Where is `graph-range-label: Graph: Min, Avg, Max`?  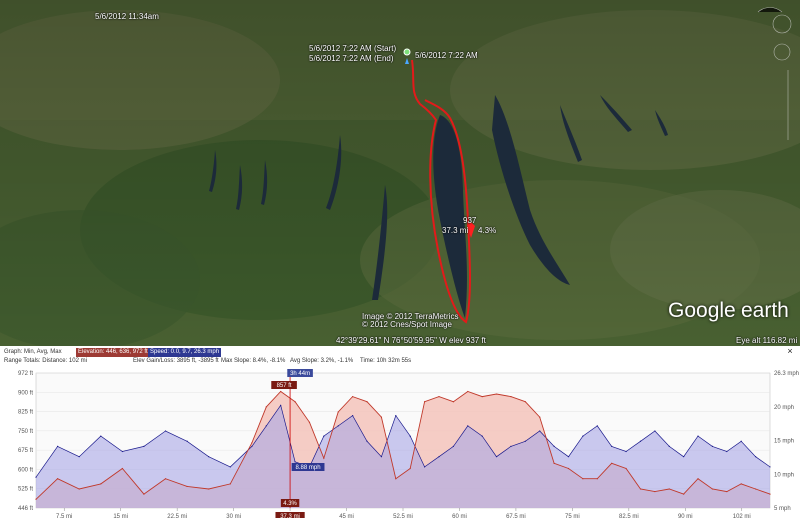
graph-range-label: Graph: Min, Avg, Max is located at coordinates (33, 352).